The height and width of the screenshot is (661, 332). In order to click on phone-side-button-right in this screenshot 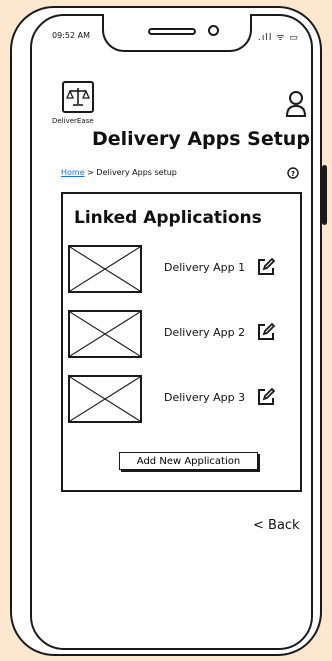, I will do `click(324, 195)`.